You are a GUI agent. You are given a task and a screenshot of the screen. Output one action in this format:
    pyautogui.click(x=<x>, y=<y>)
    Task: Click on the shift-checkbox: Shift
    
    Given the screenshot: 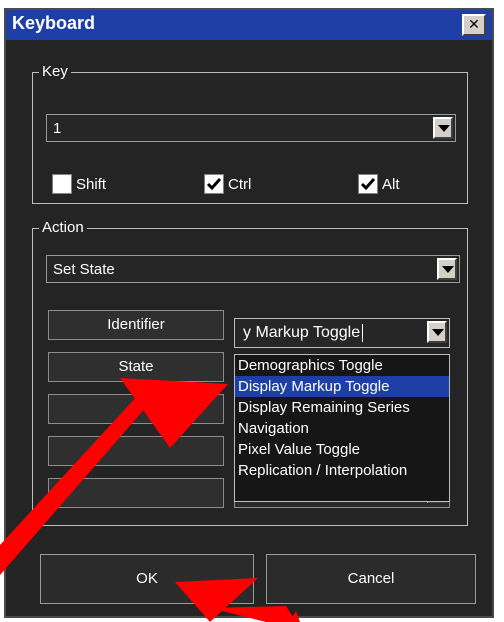 What is the action you would take?
    pyautogui.click(x=79, y=184)
    